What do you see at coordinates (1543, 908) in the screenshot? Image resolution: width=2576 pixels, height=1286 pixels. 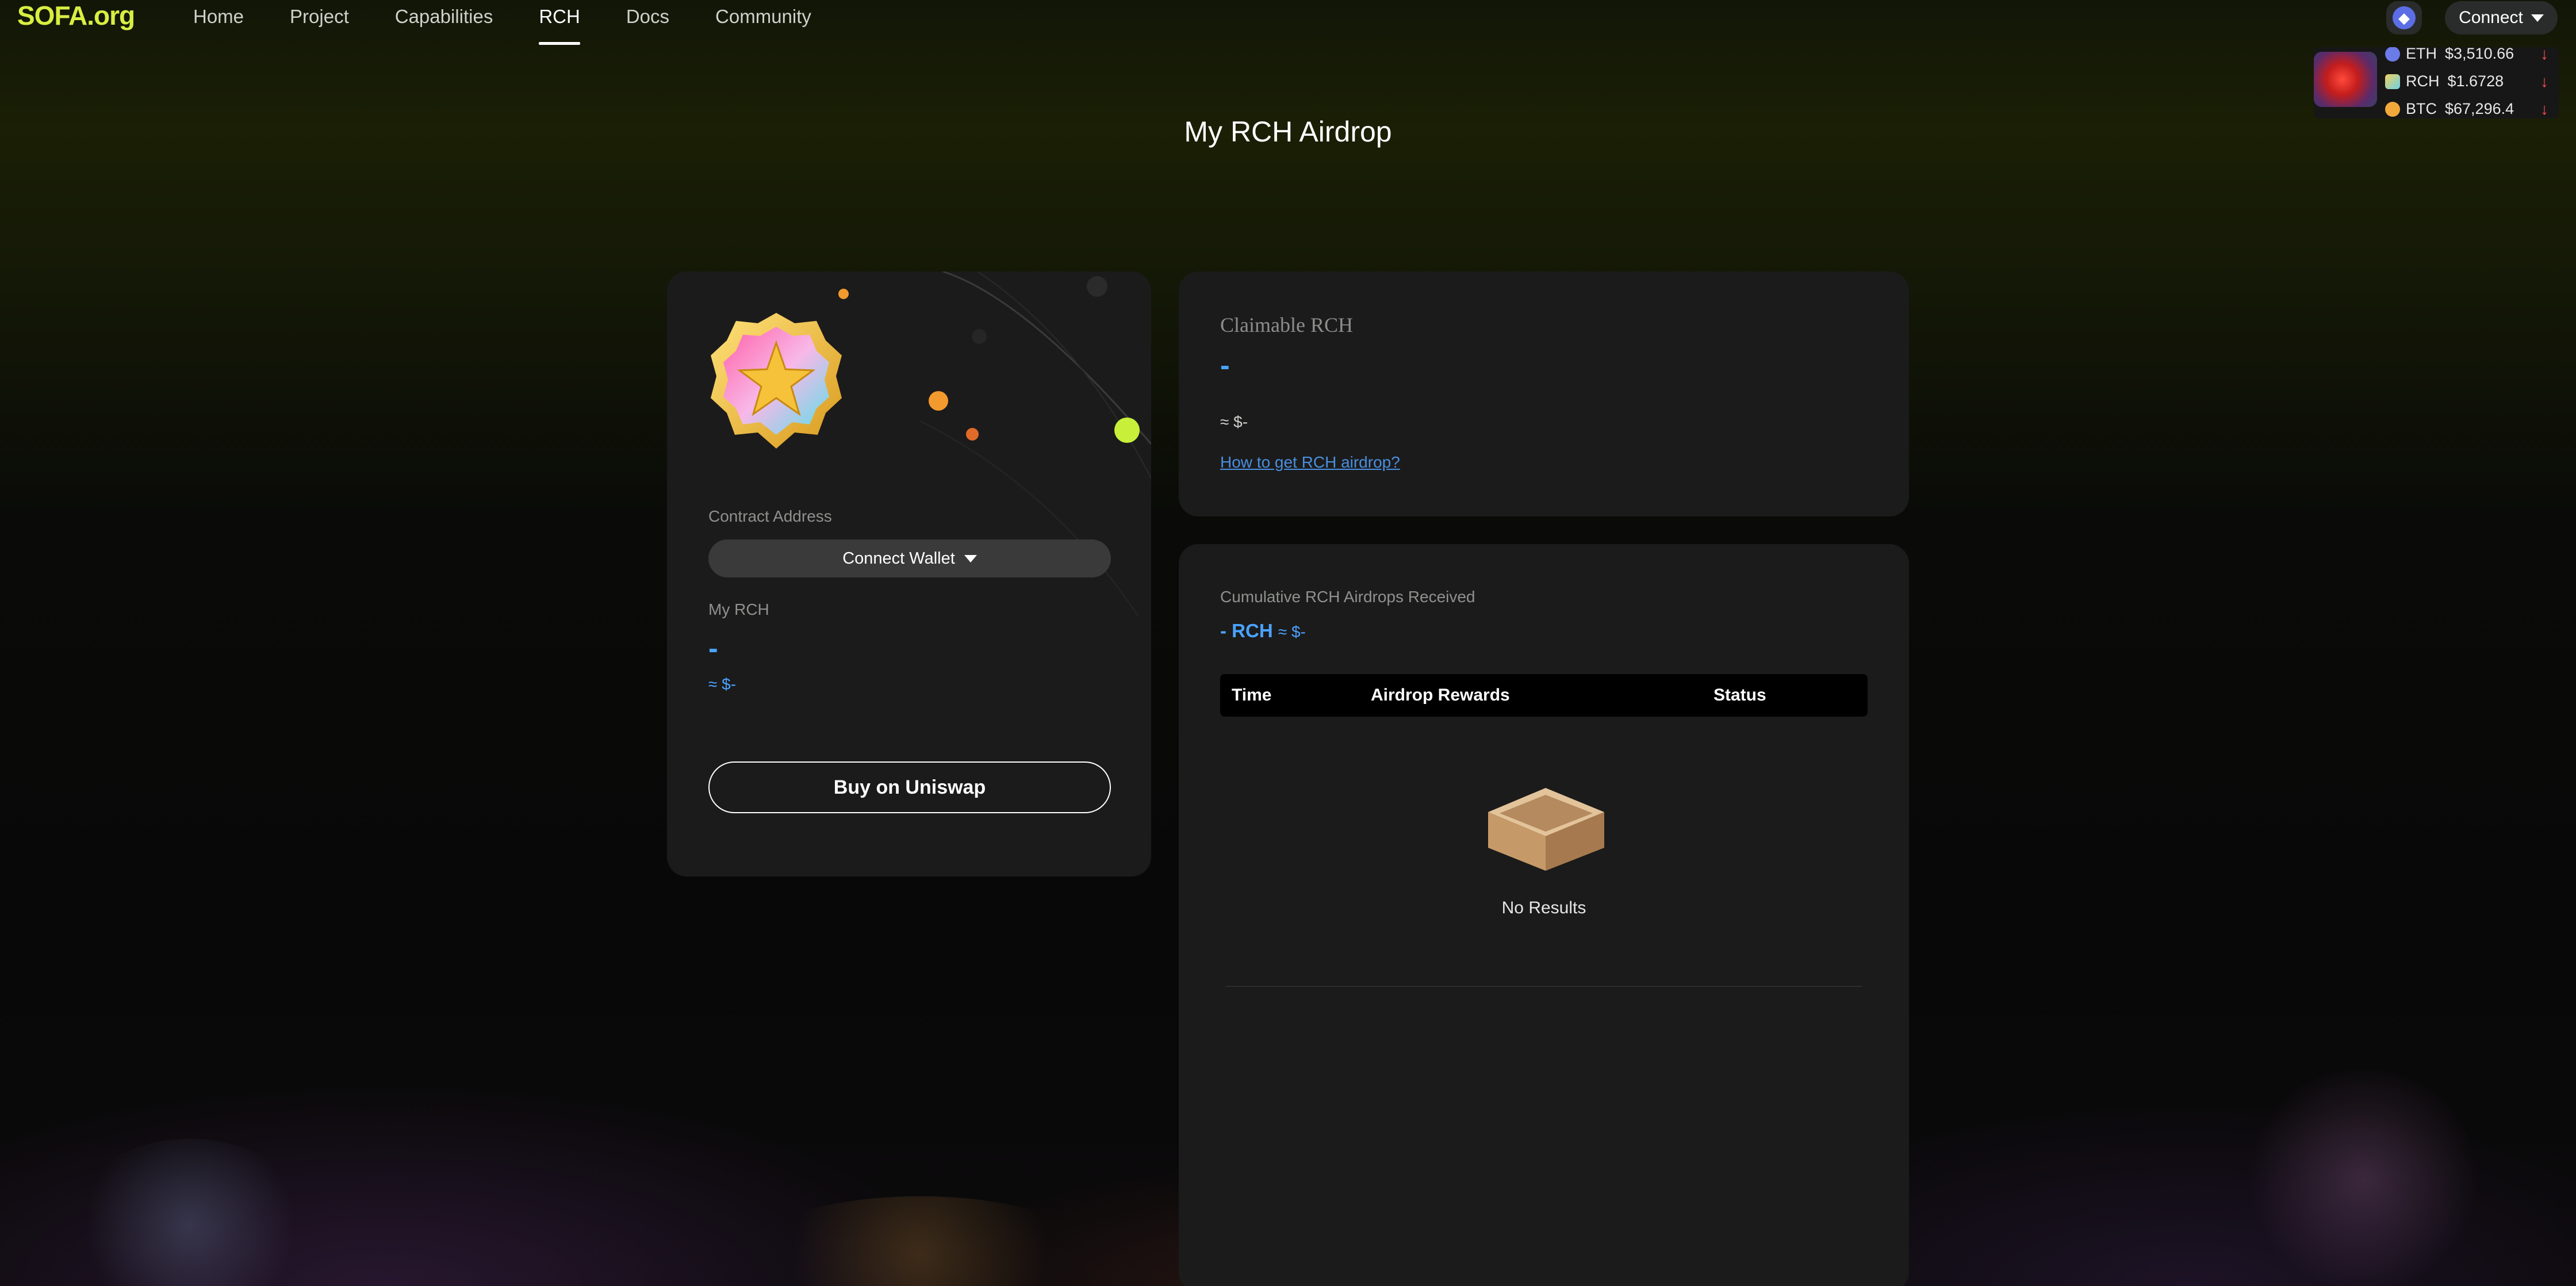 I see `no-results-text: No Results` at bounding box center [1543, 908].